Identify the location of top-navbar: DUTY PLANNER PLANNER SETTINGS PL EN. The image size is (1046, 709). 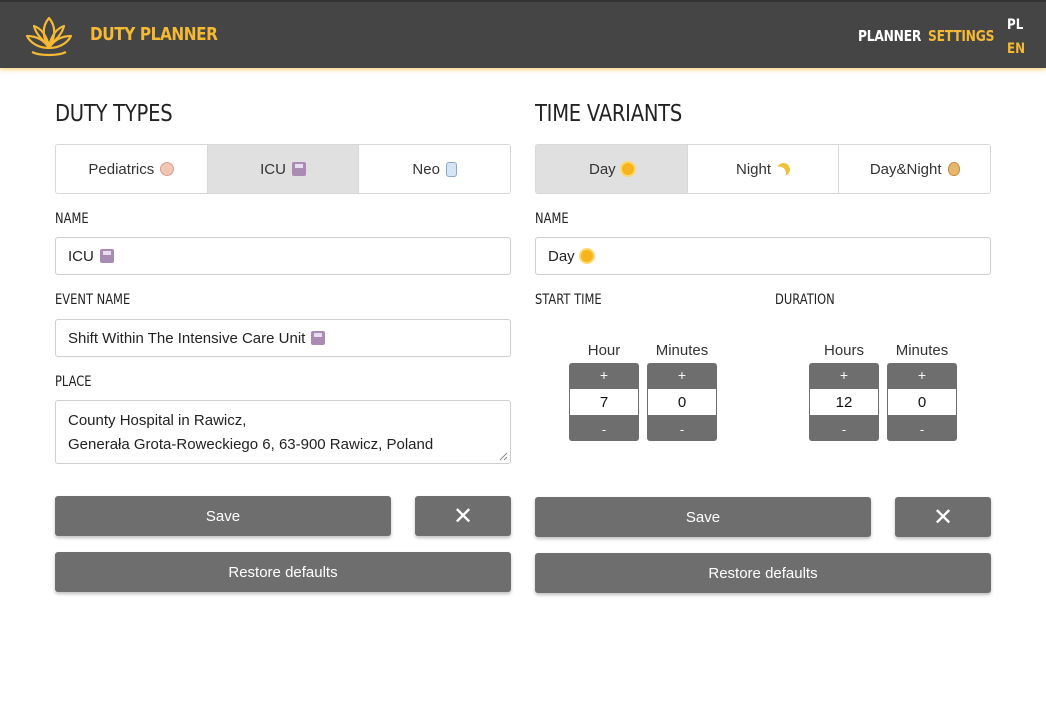
(523, 34).